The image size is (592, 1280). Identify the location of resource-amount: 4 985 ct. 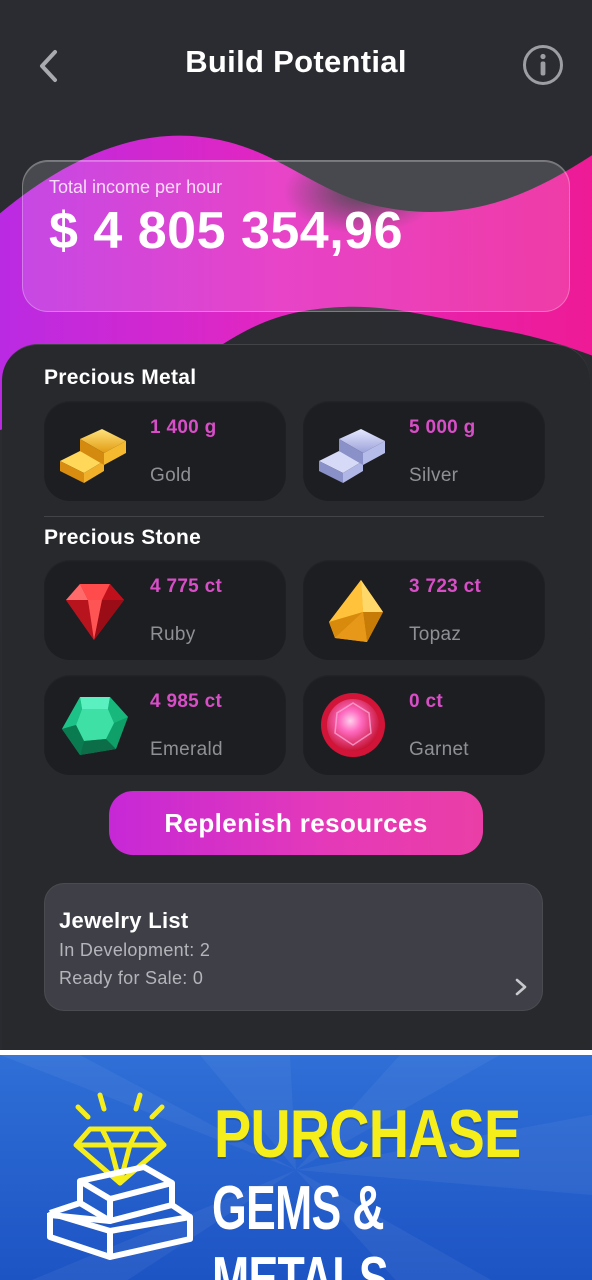
(186, 701).